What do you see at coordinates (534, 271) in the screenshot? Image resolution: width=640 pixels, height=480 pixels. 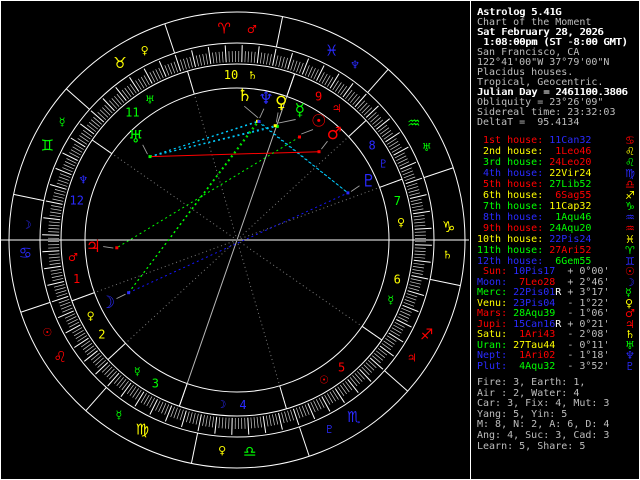 I see `planet-position-value: 10Pis17` at bounding box center [534, 271].